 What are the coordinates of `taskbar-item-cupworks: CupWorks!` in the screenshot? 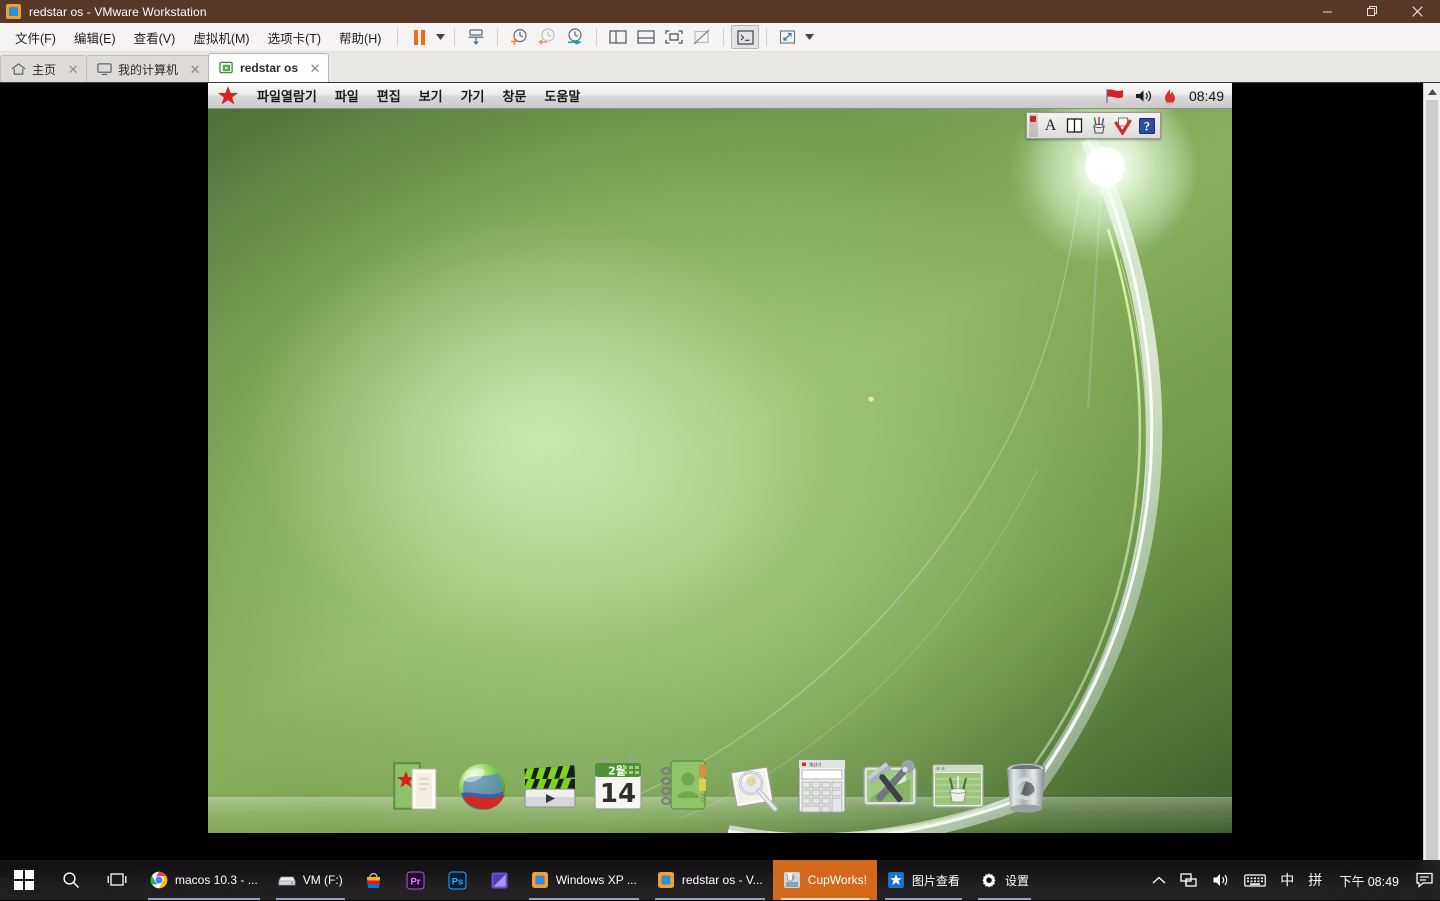 It's located at (825, 880).